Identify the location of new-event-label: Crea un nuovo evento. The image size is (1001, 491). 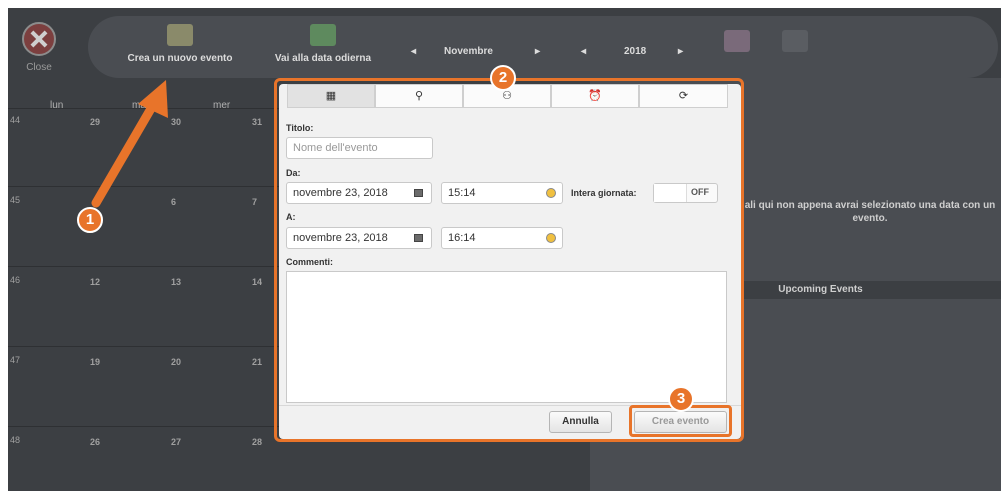
(180, 58).